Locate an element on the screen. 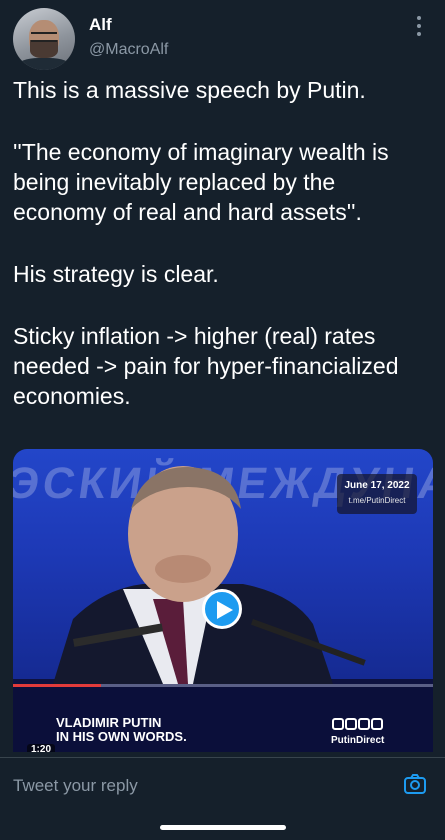  video-caption: VLADIMIR PUTIN IN HIS OWN WORDS. is located at coordinates (121, 730).